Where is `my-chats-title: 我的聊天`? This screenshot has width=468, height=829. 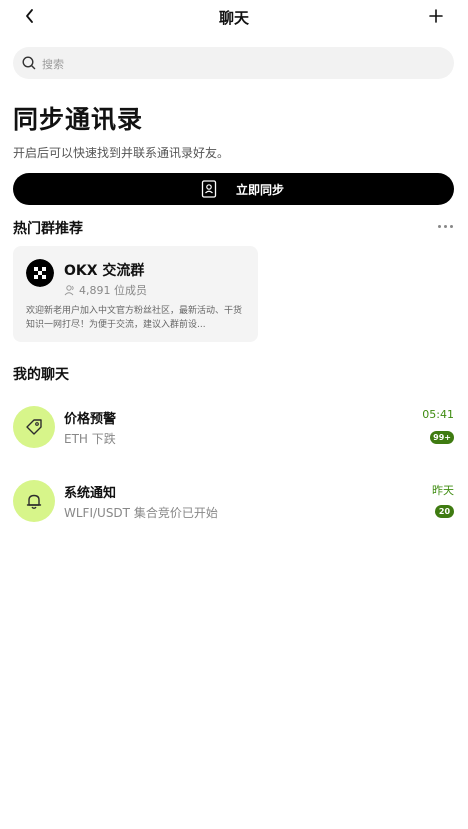
my-chats-title: 我的聊天 is located at coordinates (41, 375).